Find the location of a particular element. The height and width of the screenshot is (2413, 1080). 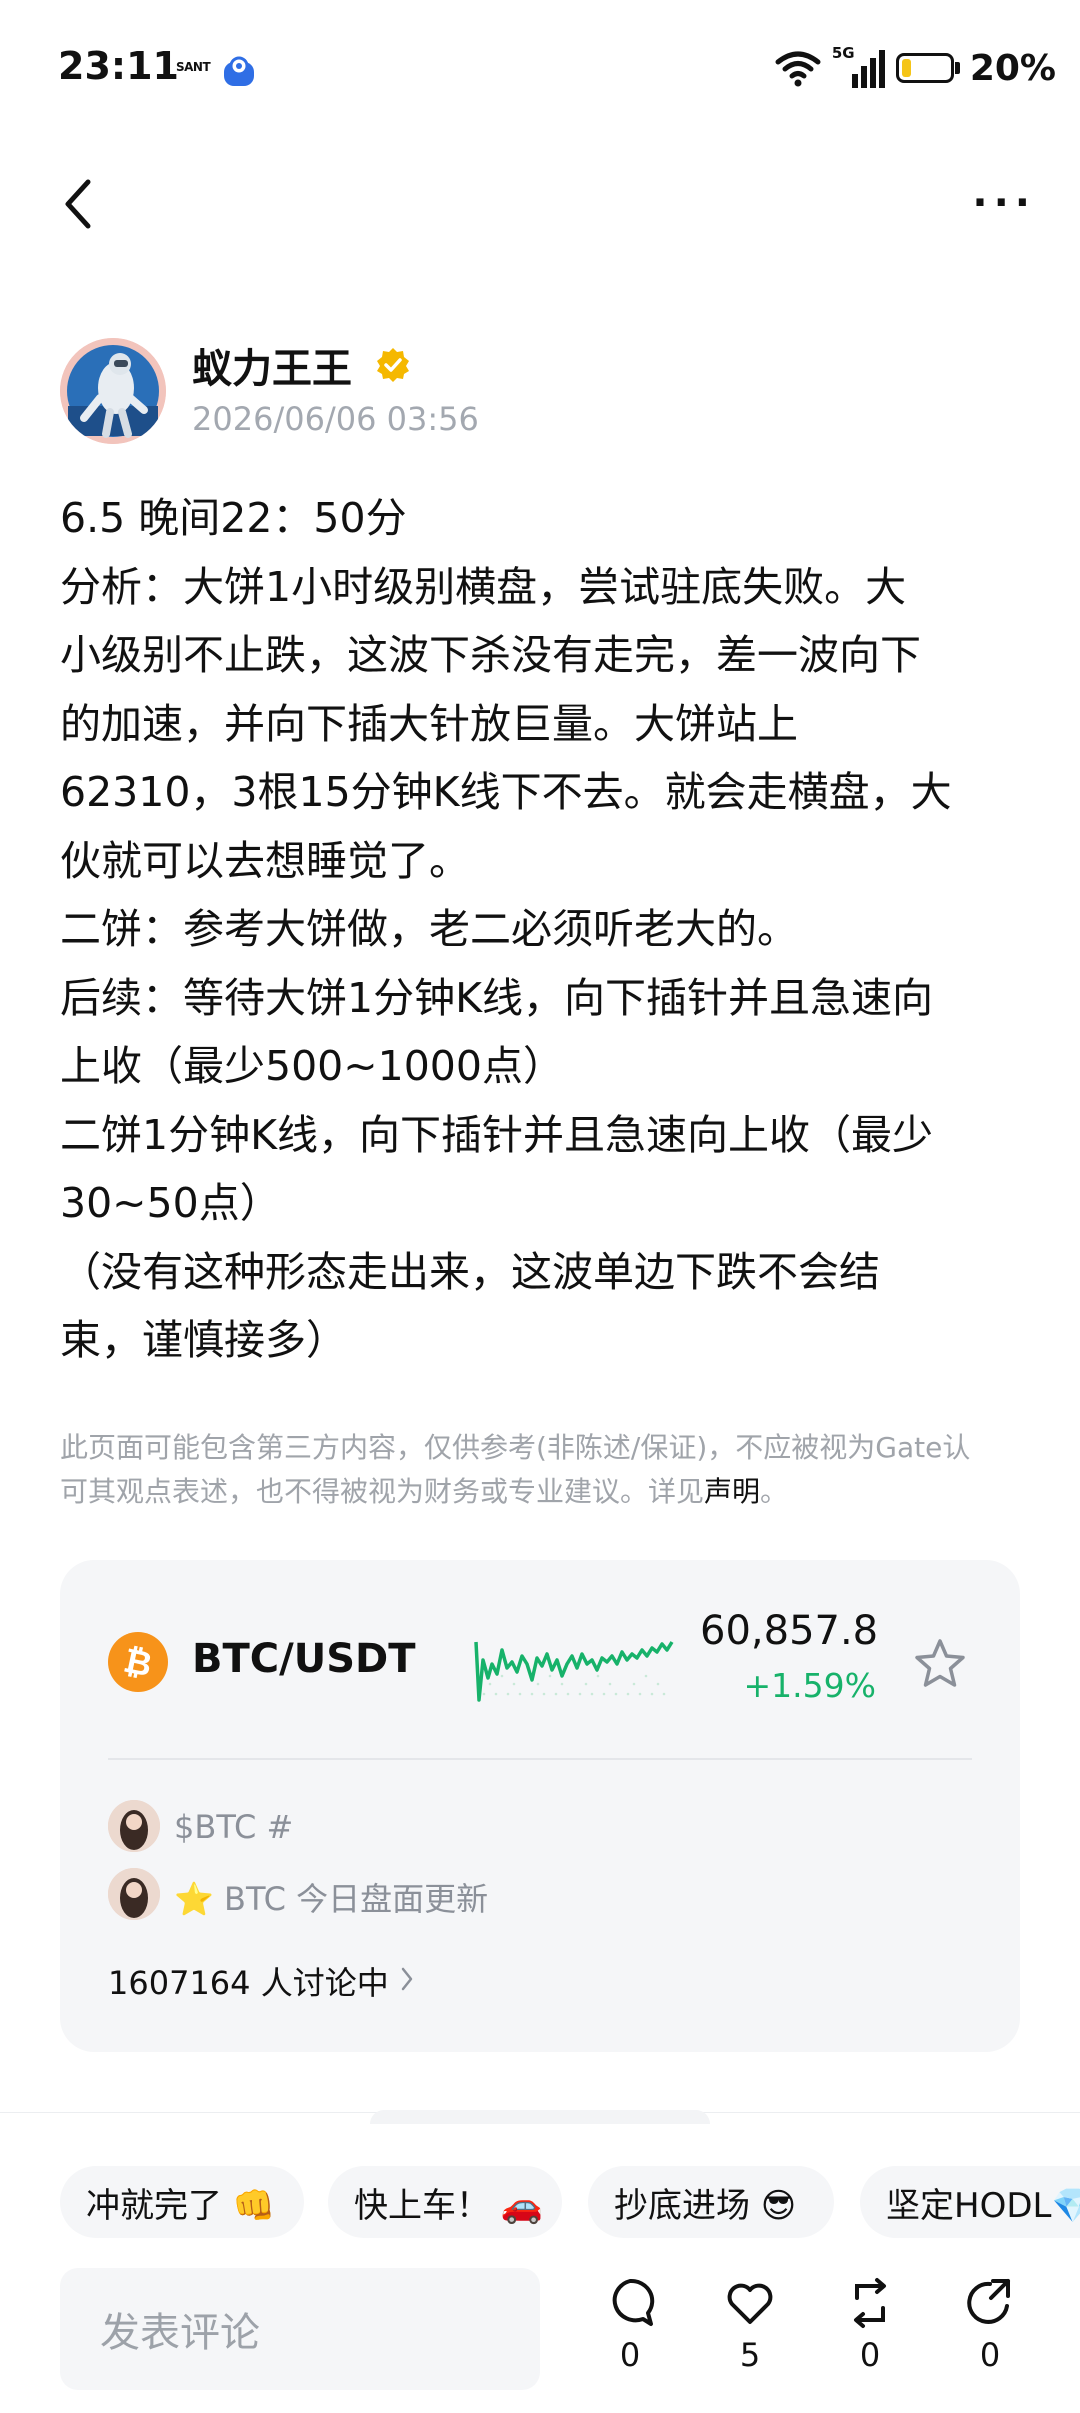

repost-icon is located at coordinates (870, 2303).